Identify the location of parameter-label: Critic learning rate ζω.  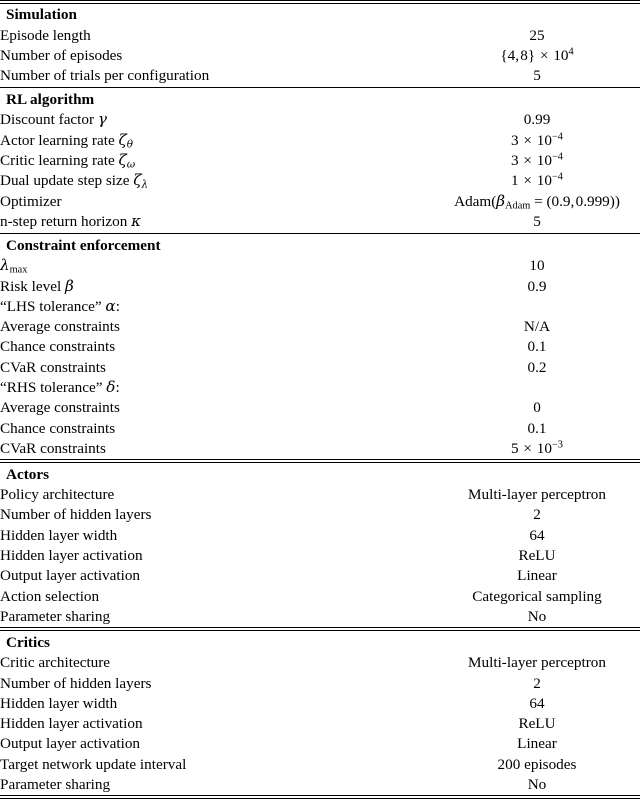
(68, 161).